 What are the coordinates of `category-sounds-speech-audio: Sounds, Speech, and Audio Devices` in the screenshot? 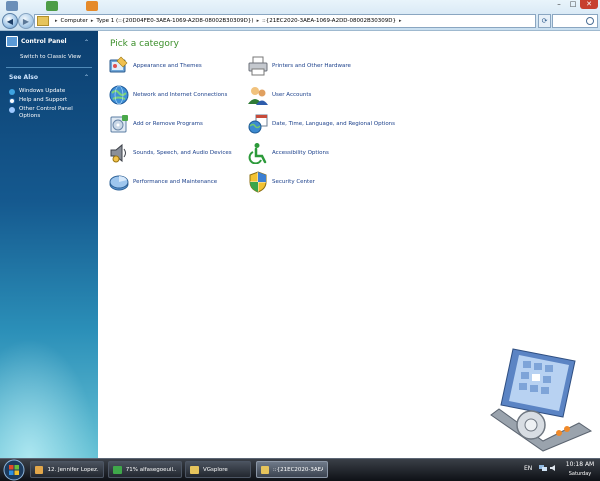 It's located at (170, 153).